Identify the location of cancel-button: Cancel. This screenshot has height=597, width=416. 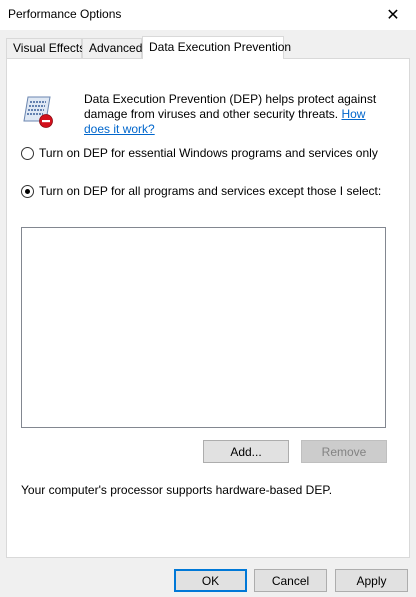
(290, 580).